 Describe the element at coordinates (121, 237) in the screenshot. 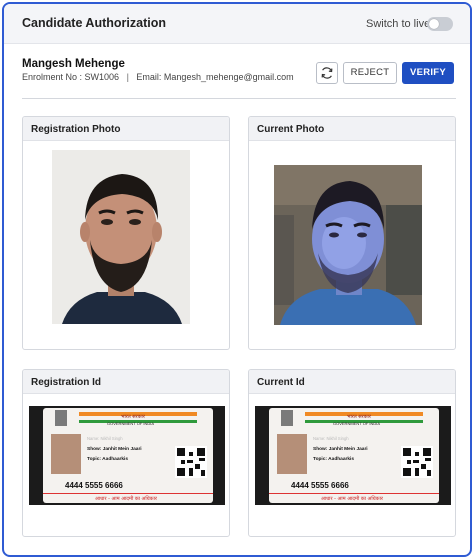

I see `registration-photo` at that location.